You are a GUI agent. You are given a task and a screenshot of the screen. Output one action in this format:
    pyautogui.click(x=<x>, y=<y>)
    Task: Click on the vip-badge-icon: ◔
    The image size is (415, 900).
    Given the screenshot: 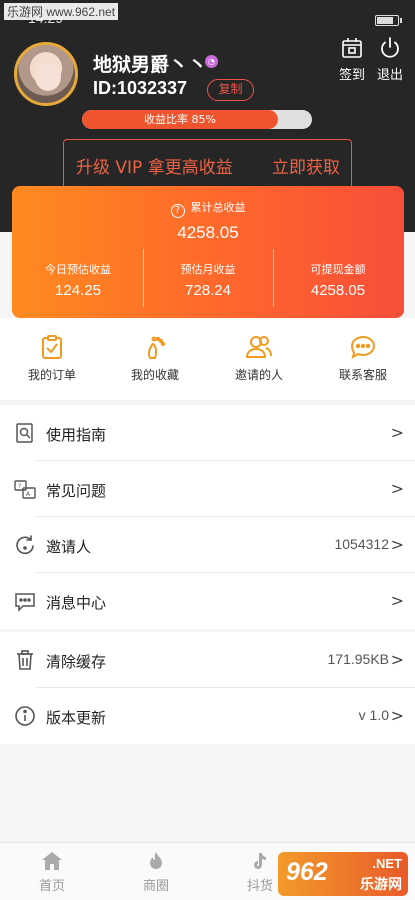 What is the action you would take?
    pyautogui.click(x=211, y=61)
    